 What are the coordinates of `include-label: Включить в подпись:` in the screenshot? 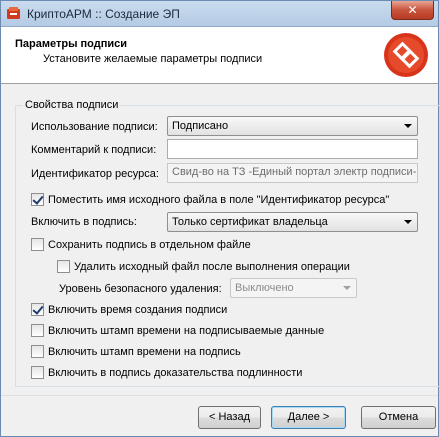 It's located at (84, 222).